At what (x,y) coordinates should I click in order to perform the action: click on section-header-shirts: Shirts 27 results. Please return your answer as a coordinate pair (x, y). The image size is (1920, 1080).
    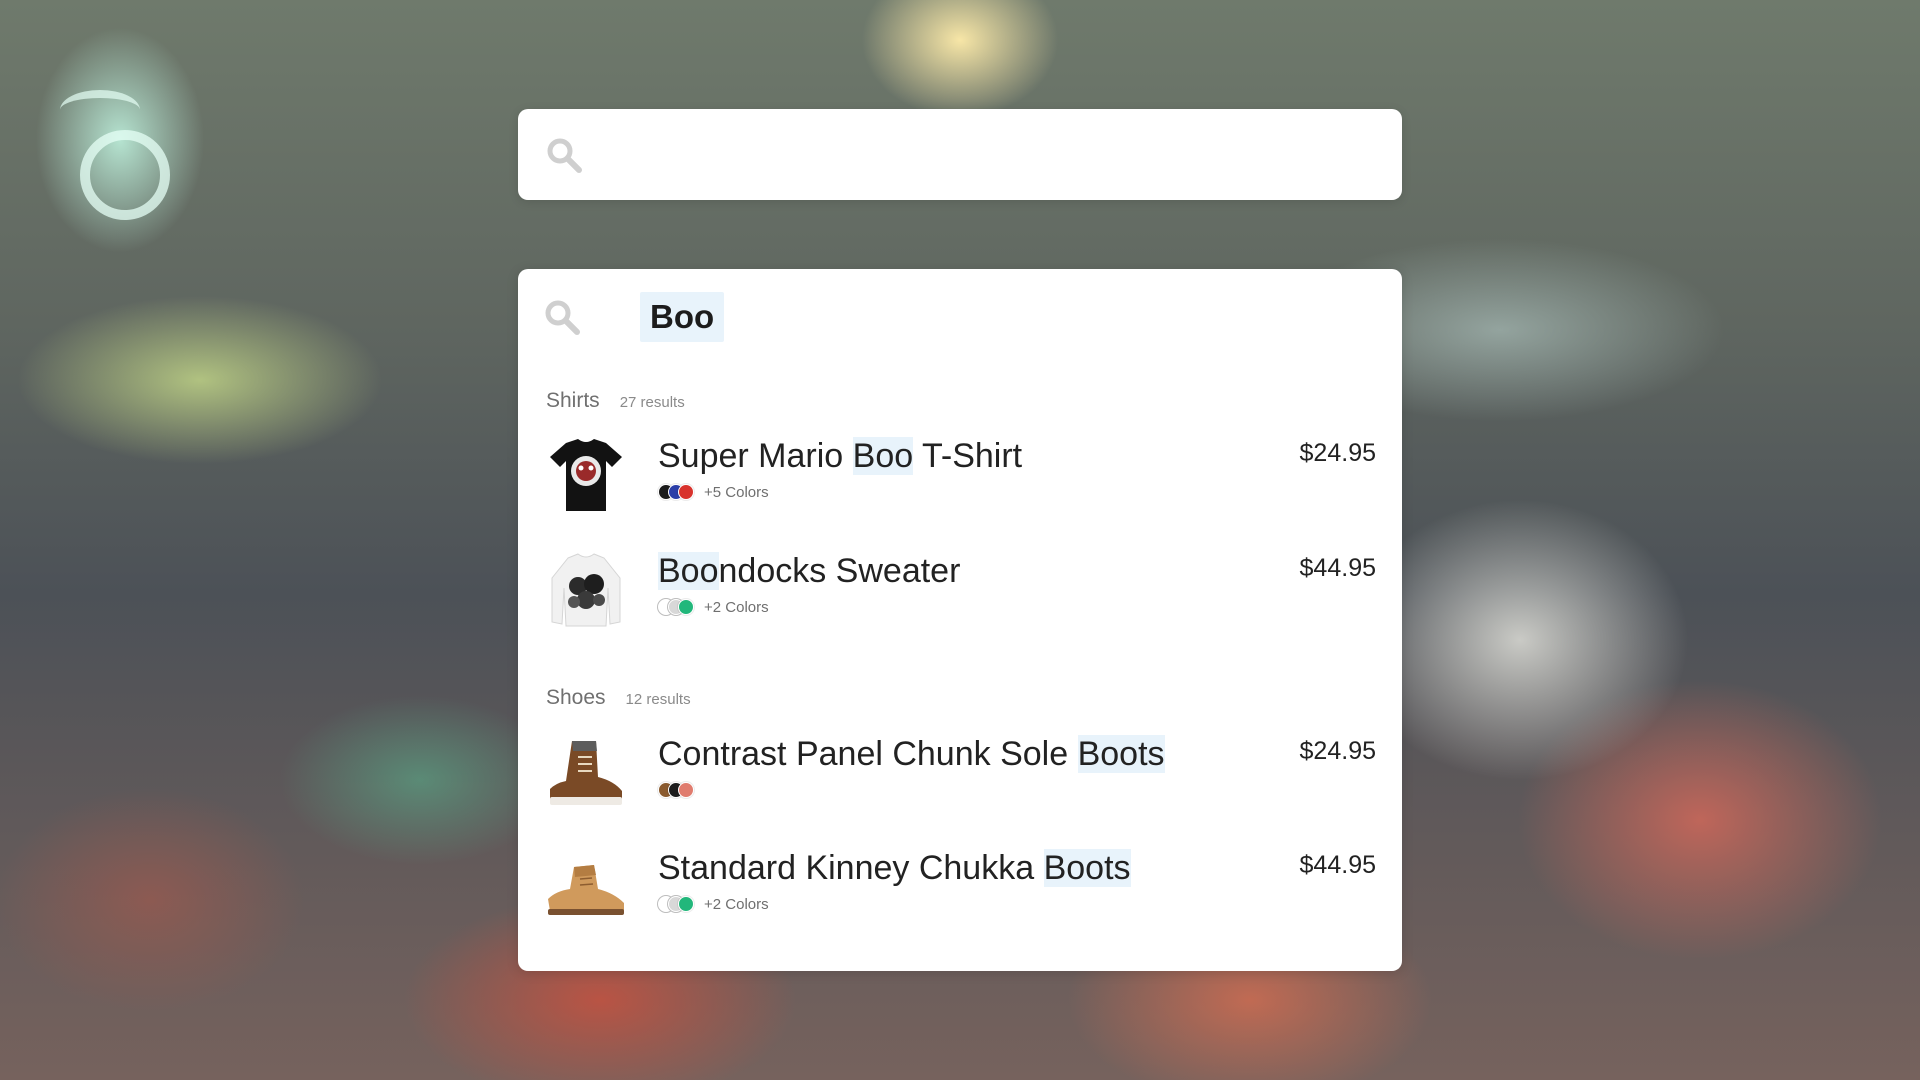
    Looking at the image, I should click on (615, 401).